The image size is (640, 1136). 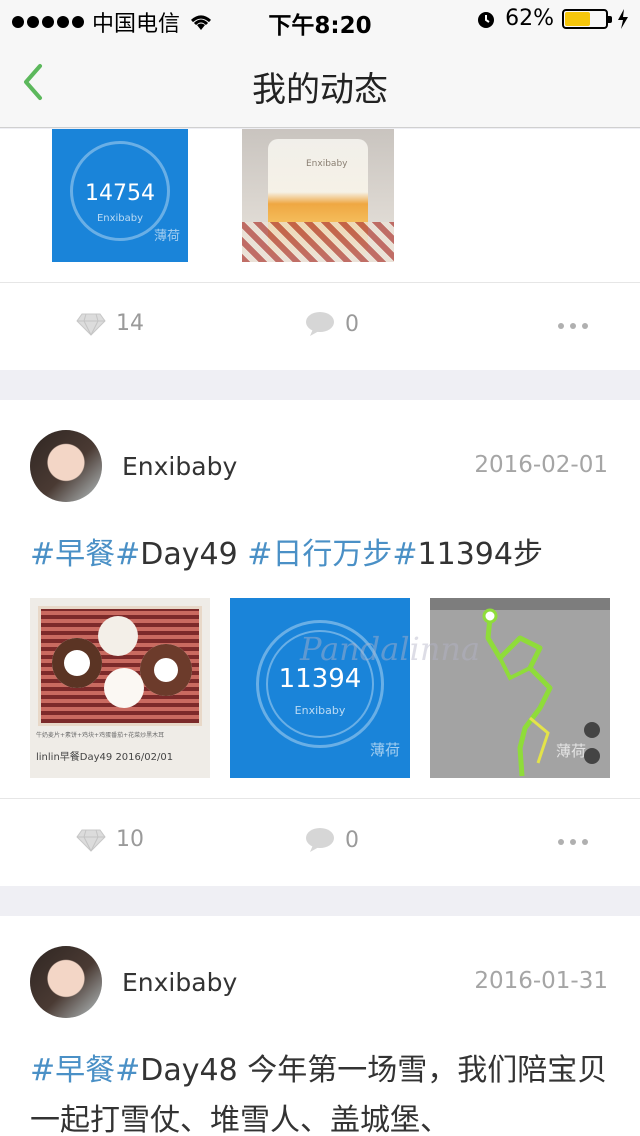 I want to click on post-text-plain: 11394步, so click(x=480, y=554).